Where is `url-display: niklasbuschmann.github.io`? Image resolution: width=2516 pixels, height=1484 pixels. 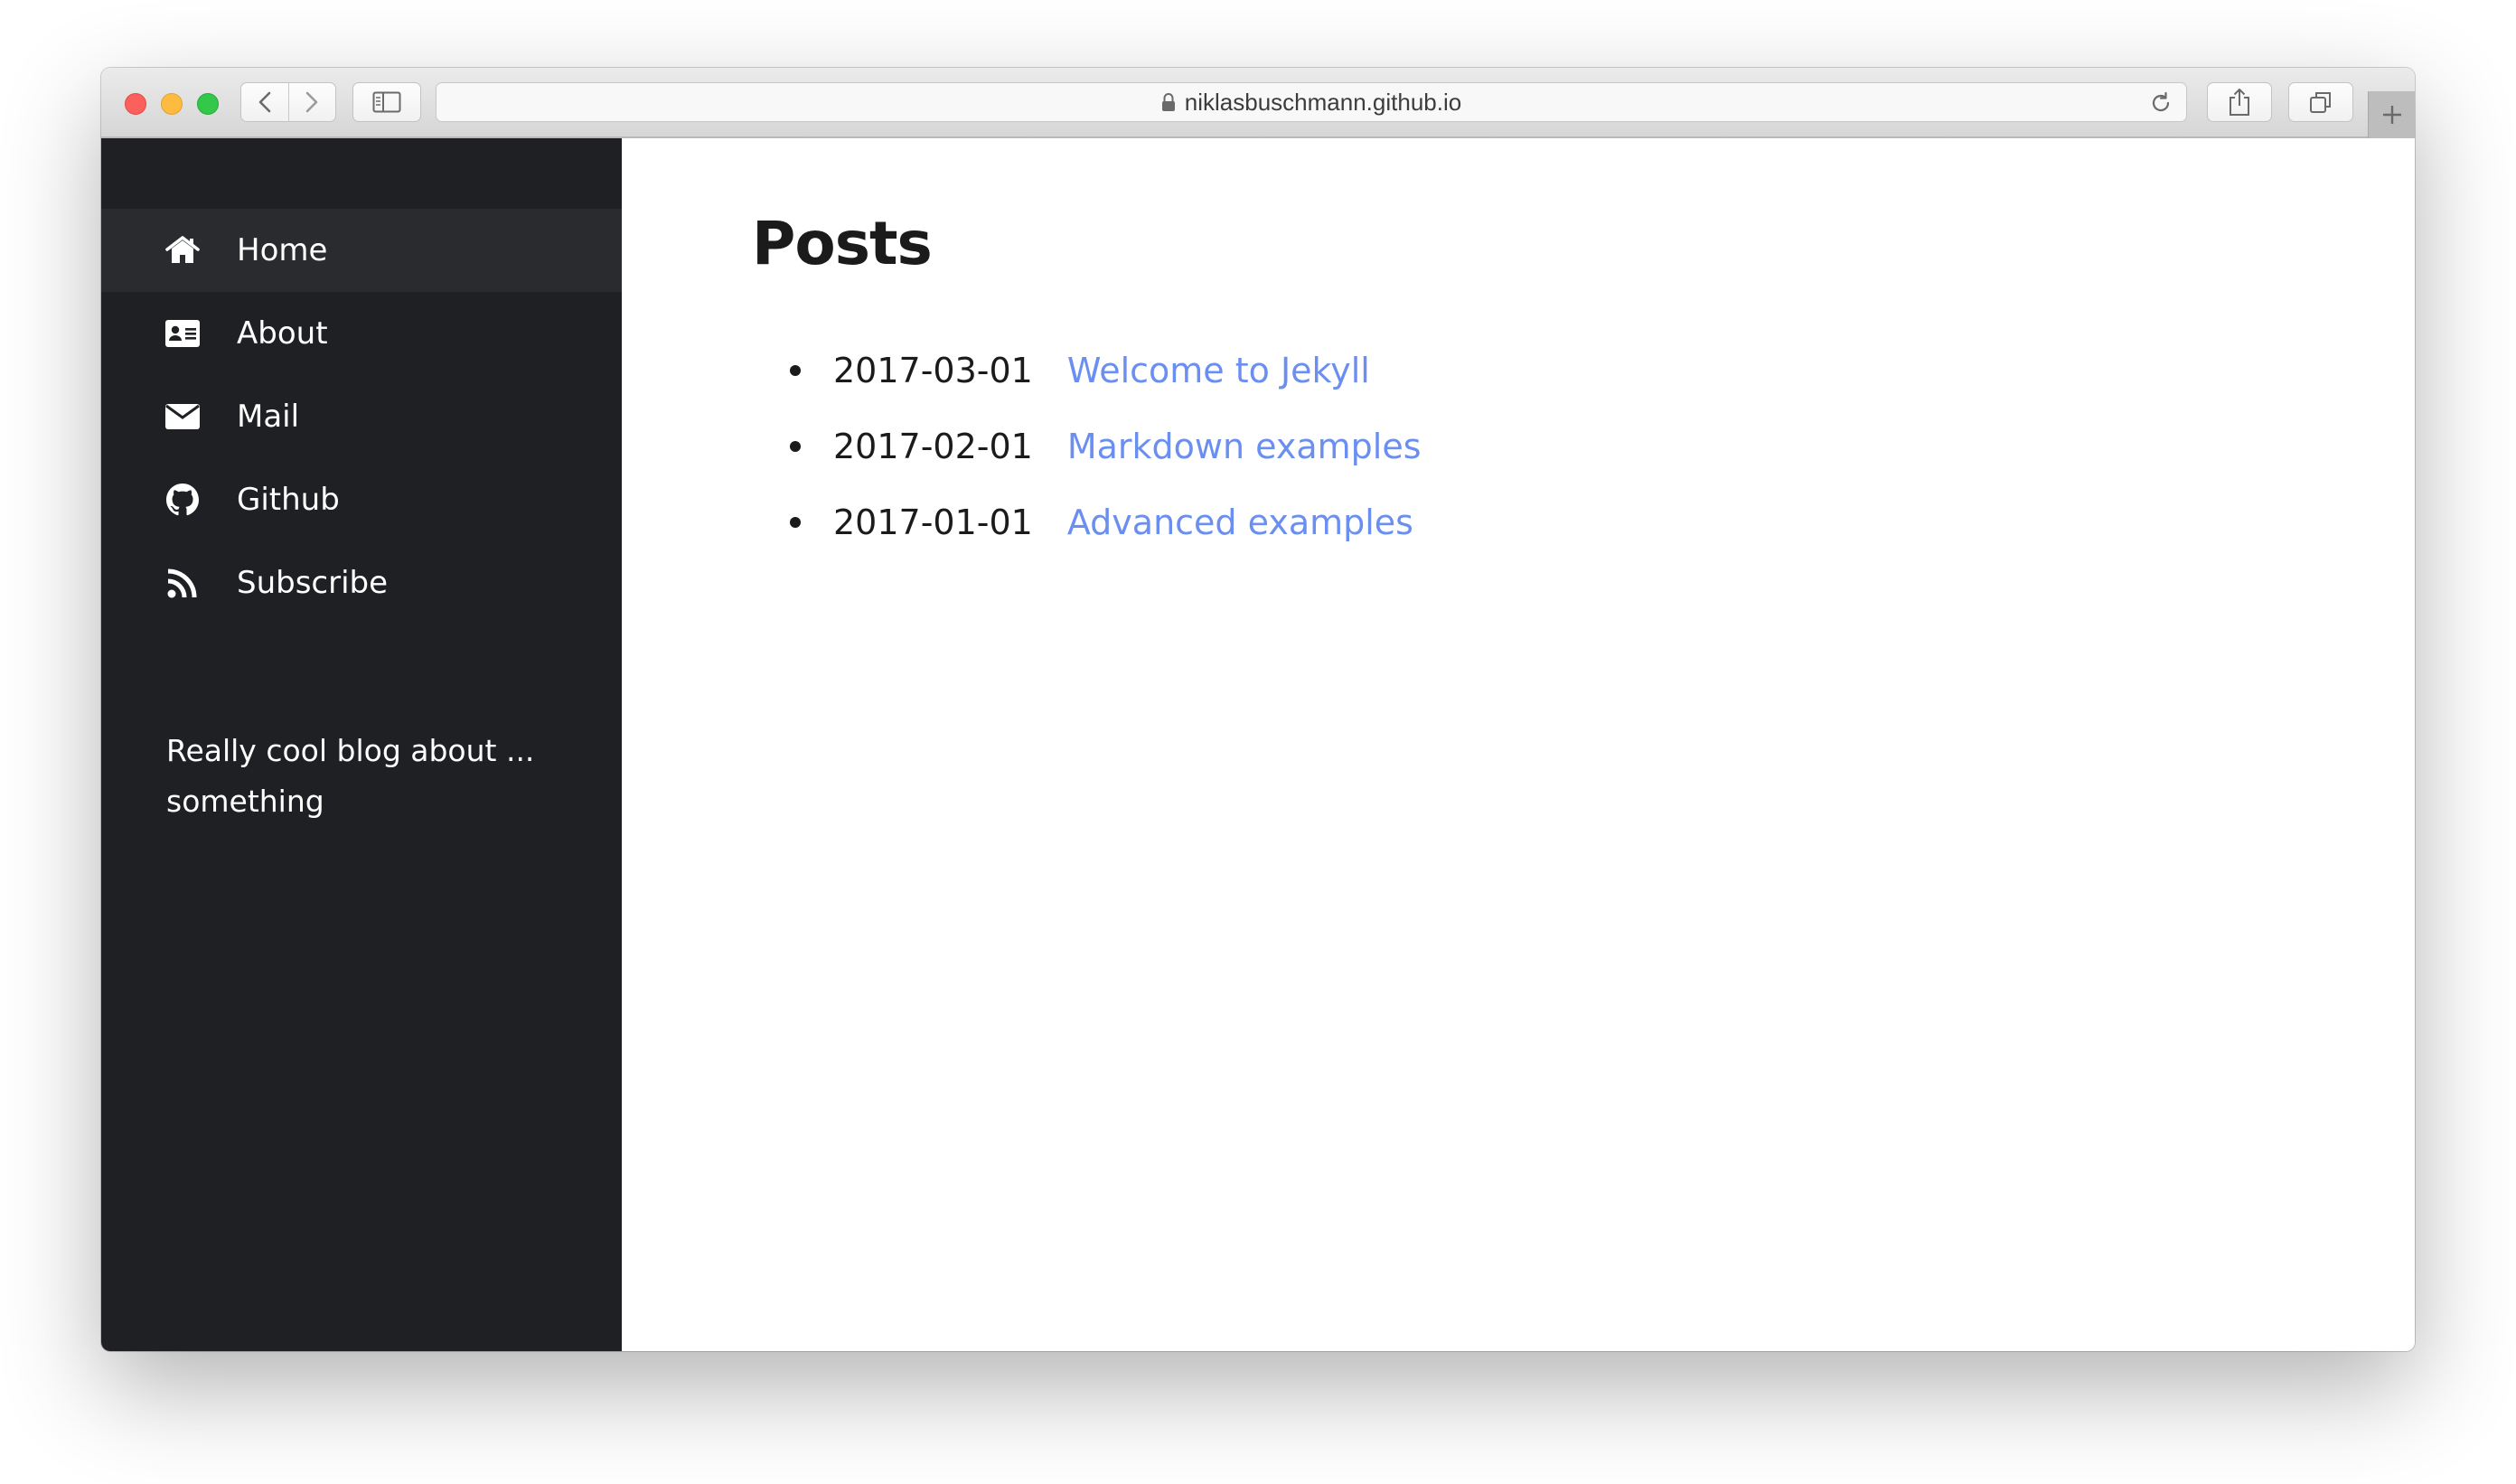 url-display: niklasbuschmann.github.io is located at coordinates (1311, 103).